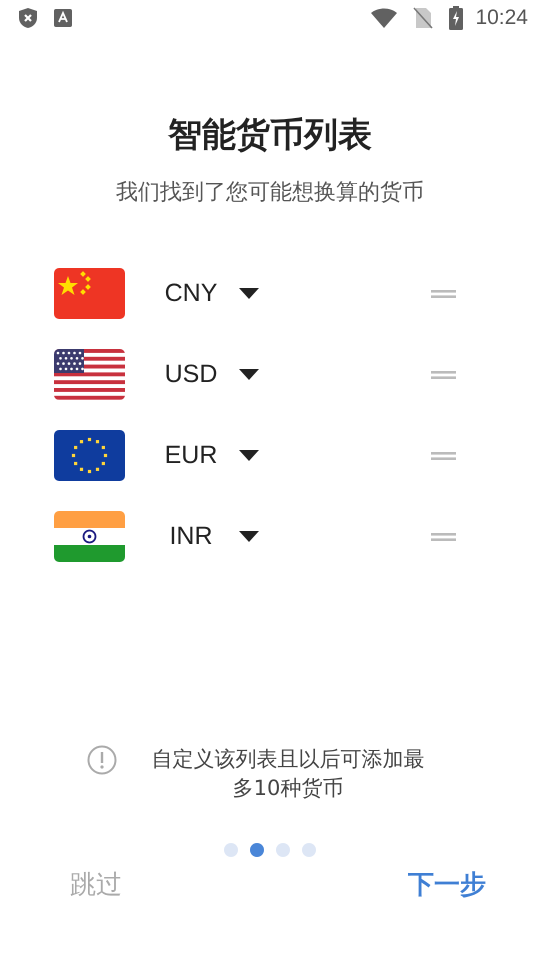 This screenshot has height=960, width=540. Describe the element at coordinates (384, 18) in the screenshot. I see `wifi-icon` at that location.